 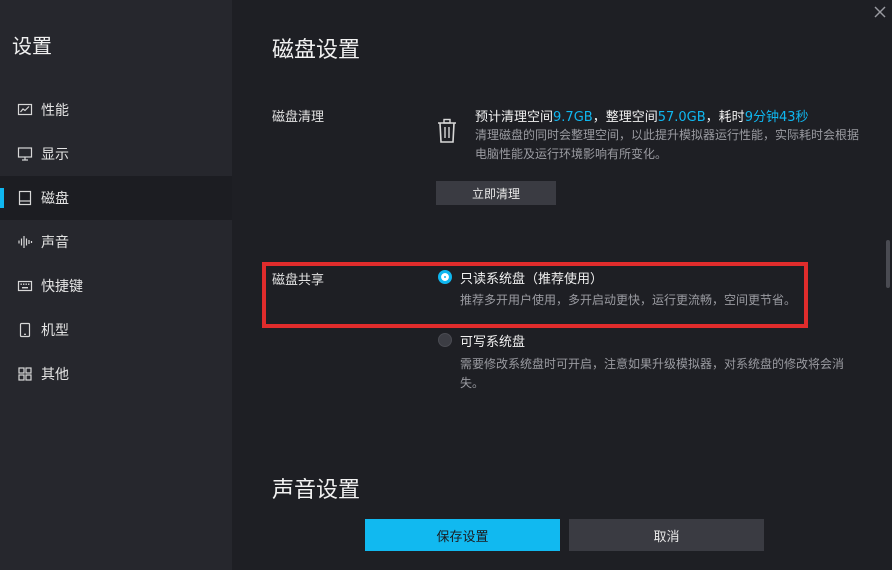 What do you see at coordinates (55, 199) in the screenshot?
I see `sidebar-item-label: 磁盘` at bounding box center [55, 199].